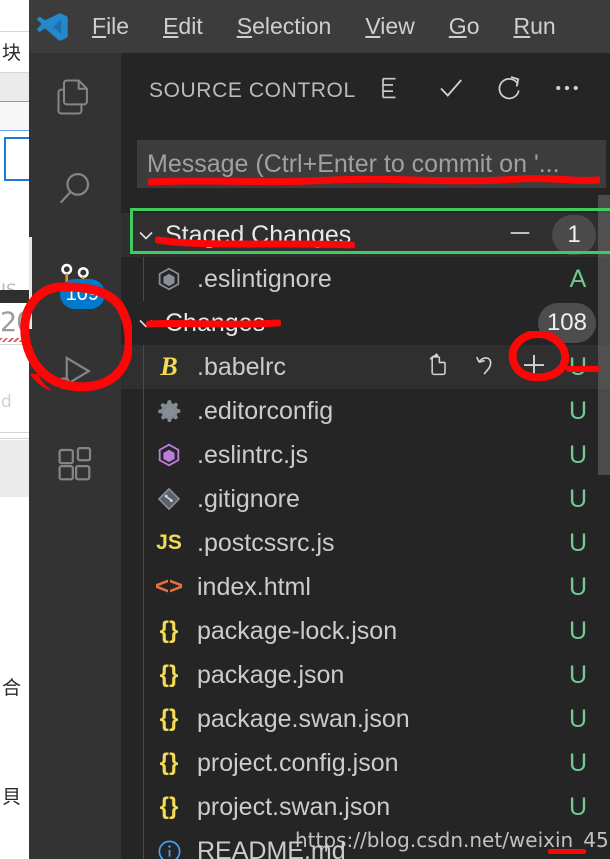  What do you see at coordinates (365, 587) in the screenshot?
I see `list-item: <> index.html U` at bounding box center [365, 587].